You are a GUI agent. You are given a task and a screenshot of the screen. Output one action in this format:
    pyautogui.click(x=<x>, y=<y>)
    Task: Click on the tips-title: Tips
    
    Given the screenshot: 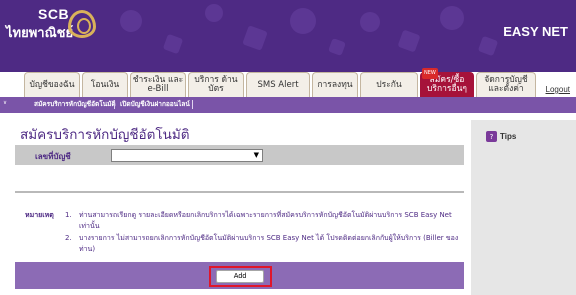 What is the action you would take?
    pyautogui.click(x=508, y=136)
    